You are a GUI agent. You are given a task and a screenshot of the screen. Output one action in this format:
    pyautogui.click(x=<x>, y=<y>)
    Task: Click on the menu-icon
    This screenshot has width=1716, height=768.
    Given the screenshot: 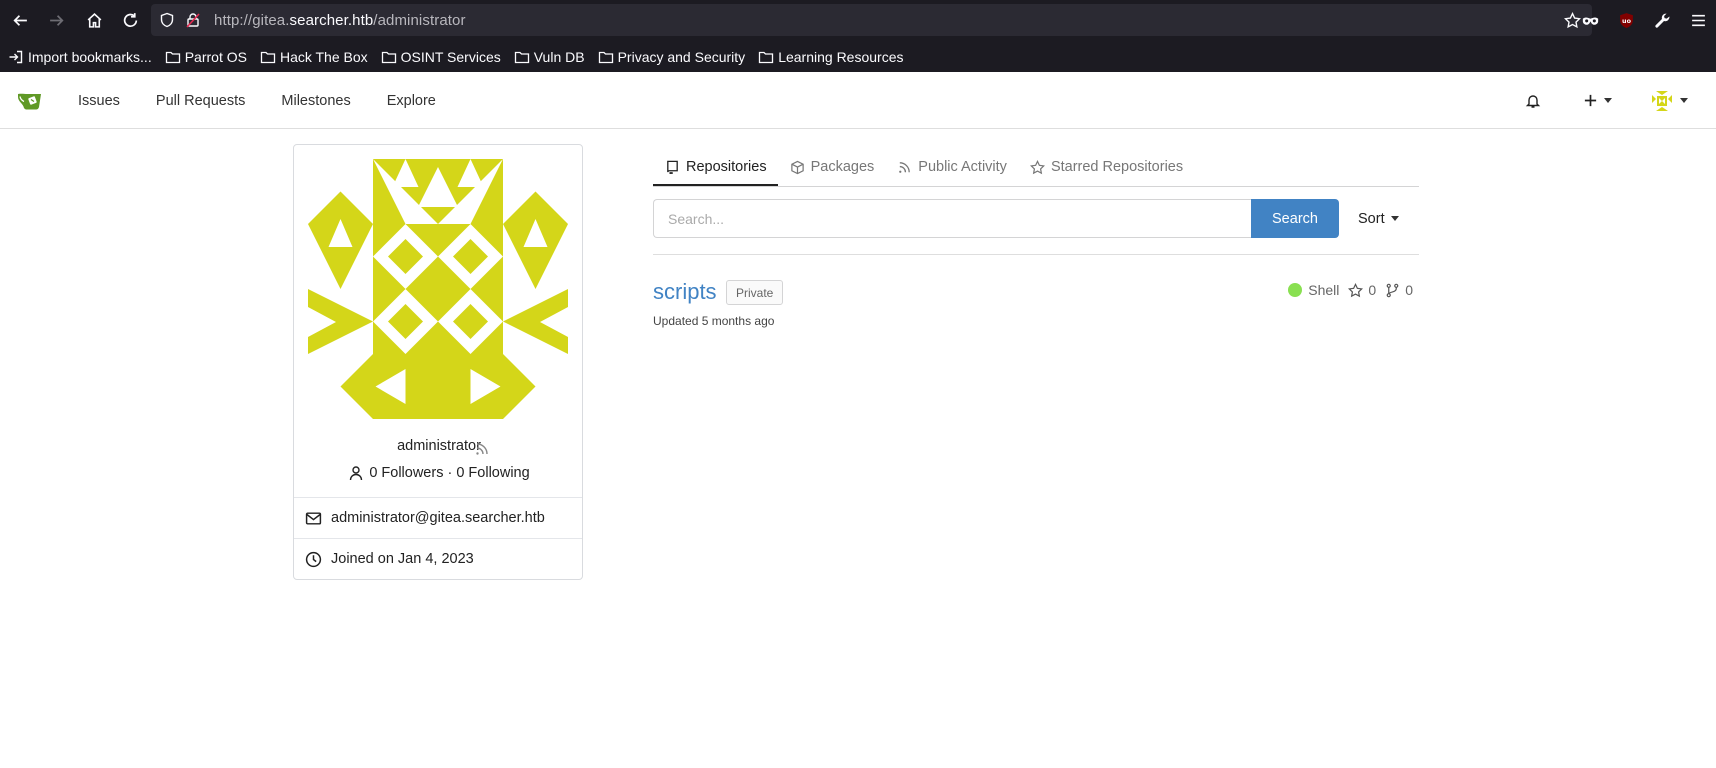 What is the action you would take?
    pyautogui.click(x=1698, y=21)
    